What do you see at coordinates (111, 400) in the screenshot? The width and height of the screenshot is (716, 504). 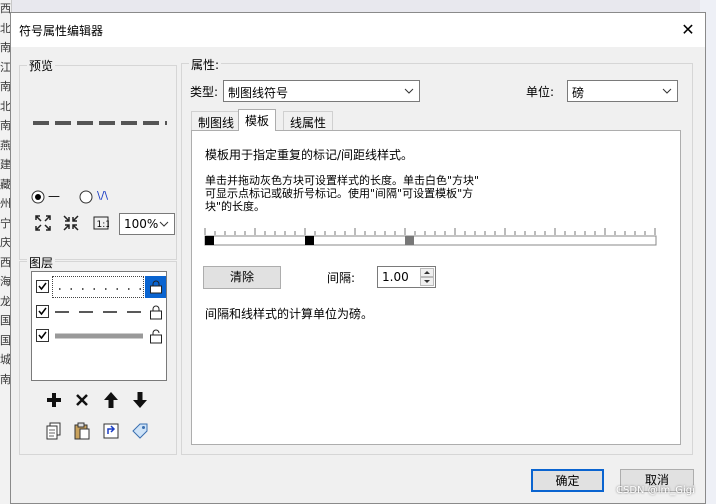 I see `move-up-icon` at bounding box center [111, 400].